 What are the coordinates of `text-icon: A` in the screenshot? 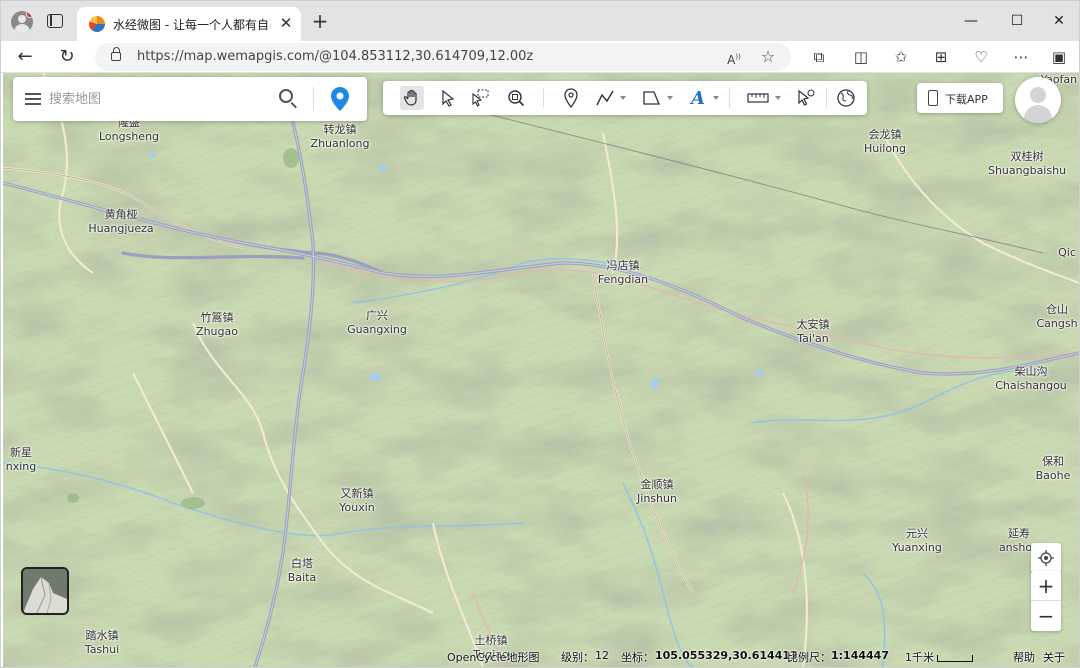 It's located at (698, 98).